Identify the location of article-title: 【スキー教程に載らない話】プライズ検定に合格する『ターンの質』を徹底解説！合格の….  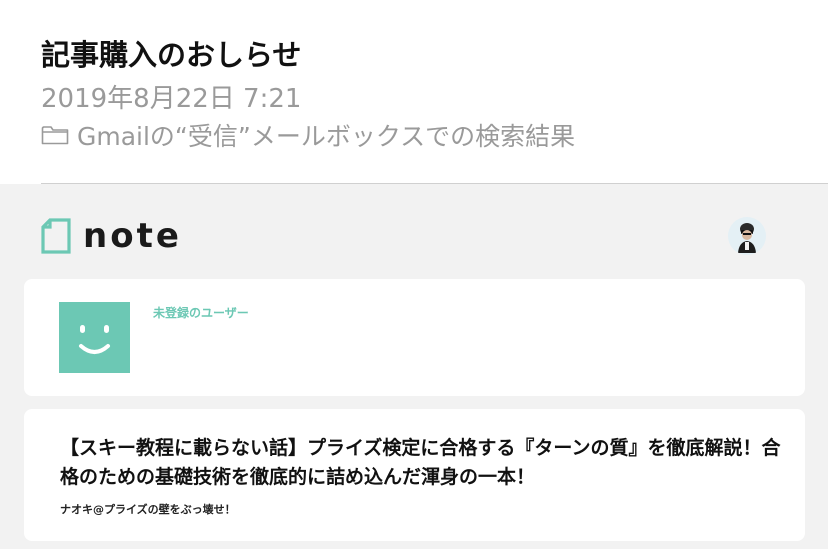
(421, 463).